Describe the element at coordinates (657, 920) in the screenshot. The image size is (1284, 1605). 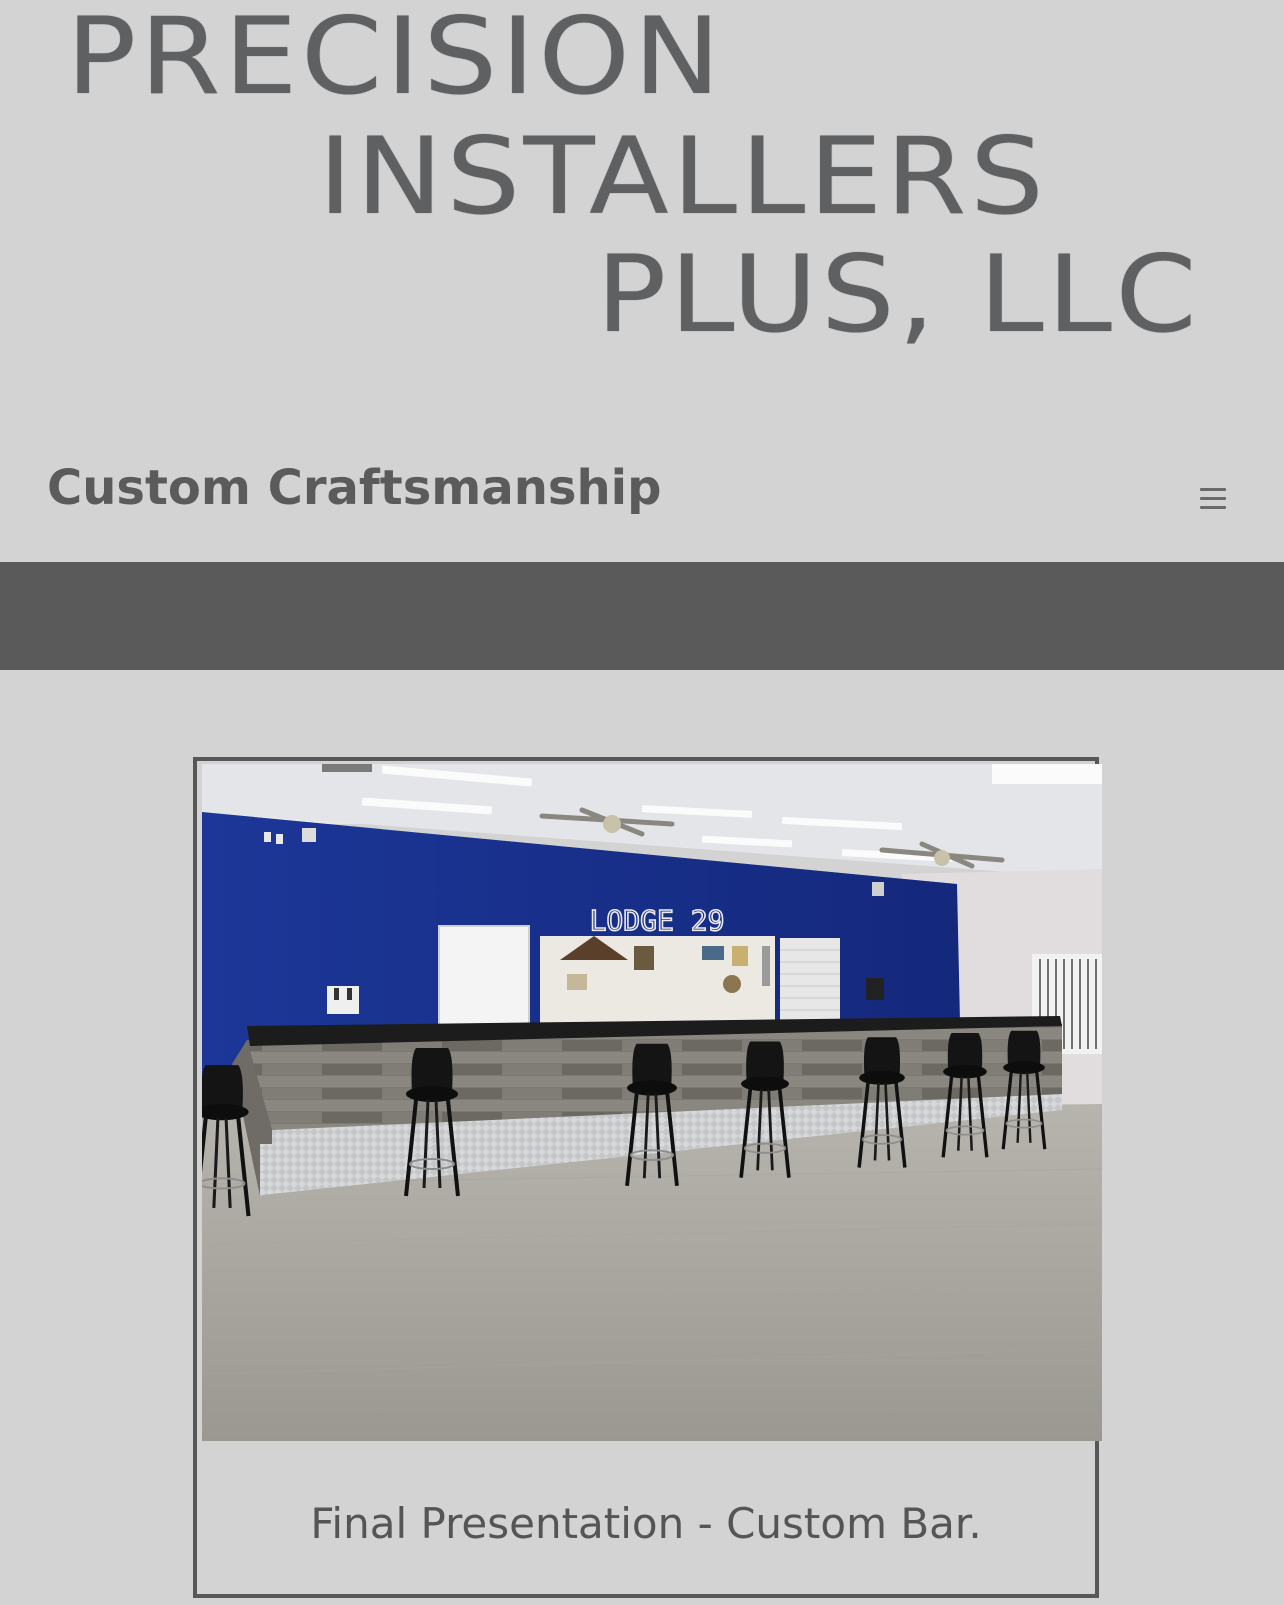
I see `lodge-sign-text: LODGE 29` at that location.